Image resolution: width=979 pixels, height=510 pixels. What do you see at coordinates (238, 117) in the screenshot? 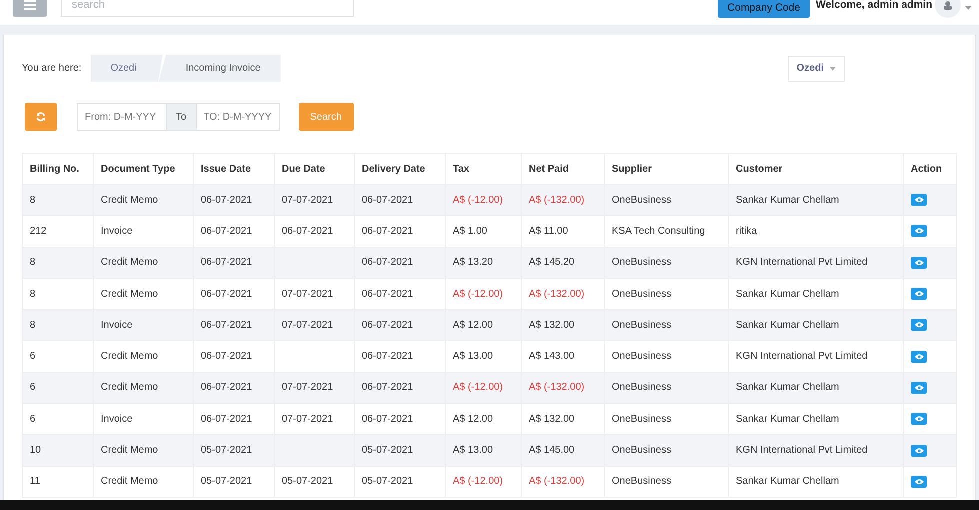
I see `to-date-field: TO: D-M-YYYY` at bounding box center [238, 117].